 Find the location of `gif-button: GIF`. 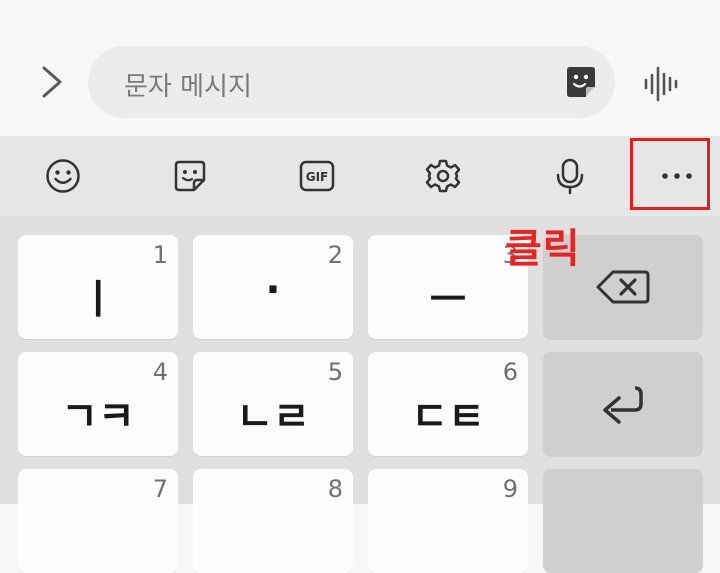

gif-button: GIF is located at coordinates (317, 176).